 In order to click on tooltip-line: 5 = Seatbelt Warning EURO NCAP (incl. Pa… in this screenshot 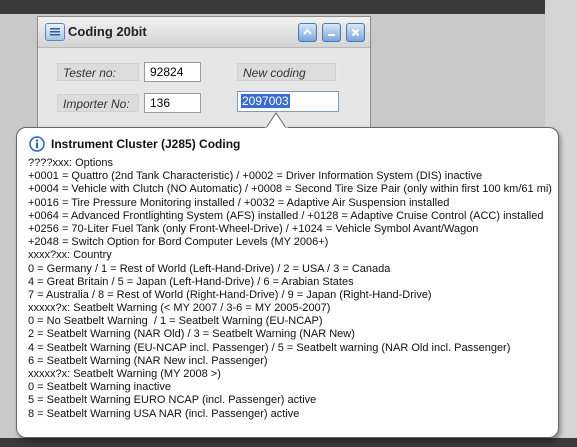, I will do `click(172, 400)`.